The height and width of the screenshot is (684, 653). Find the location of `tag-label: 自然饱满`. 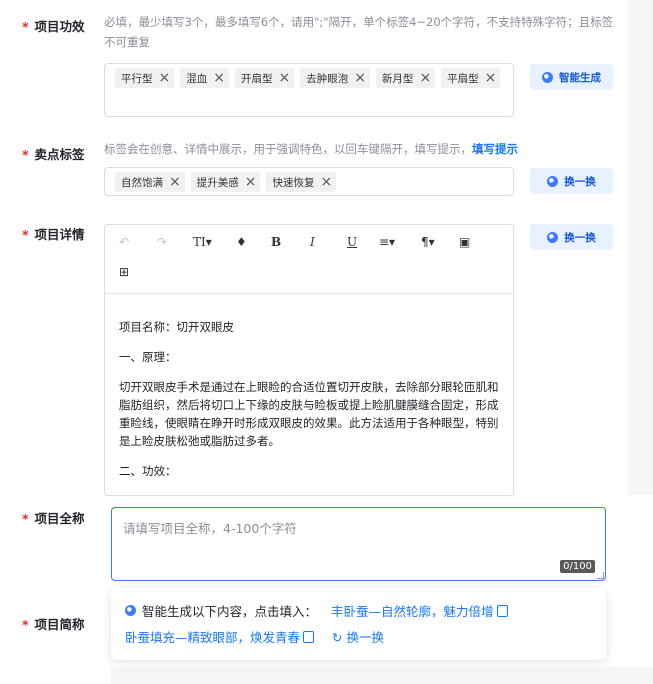

tag-label: 自然饱满 is located at coordinates (142, 182).